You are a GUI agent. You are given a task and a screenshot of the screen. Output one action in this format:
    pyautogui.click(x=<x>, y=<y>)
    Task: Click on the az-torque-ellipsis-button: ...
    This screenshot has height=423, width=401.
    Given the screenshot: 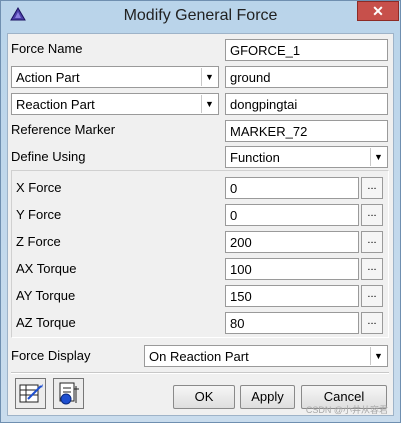 What is the action you would take?
    pyautogui.click(x=372, y=323)
    